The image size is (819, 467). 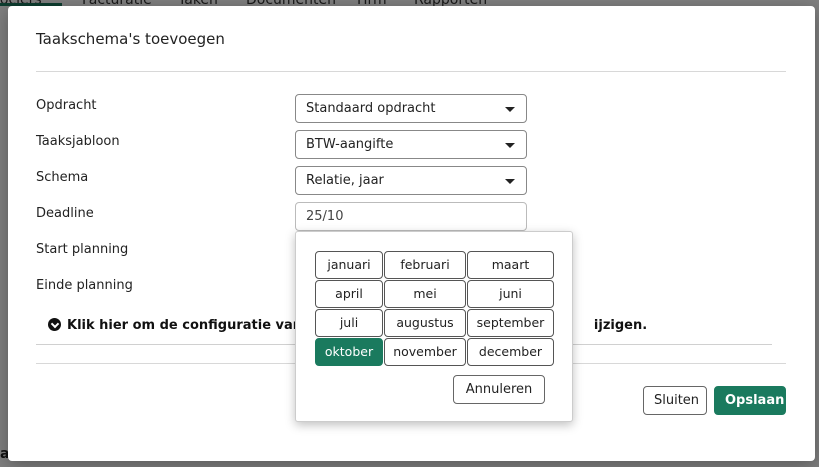 What do you see at coordinates (349, 352) in the screenshot?
I see `month-oktober: oktober` at bounding box center [349, 352].